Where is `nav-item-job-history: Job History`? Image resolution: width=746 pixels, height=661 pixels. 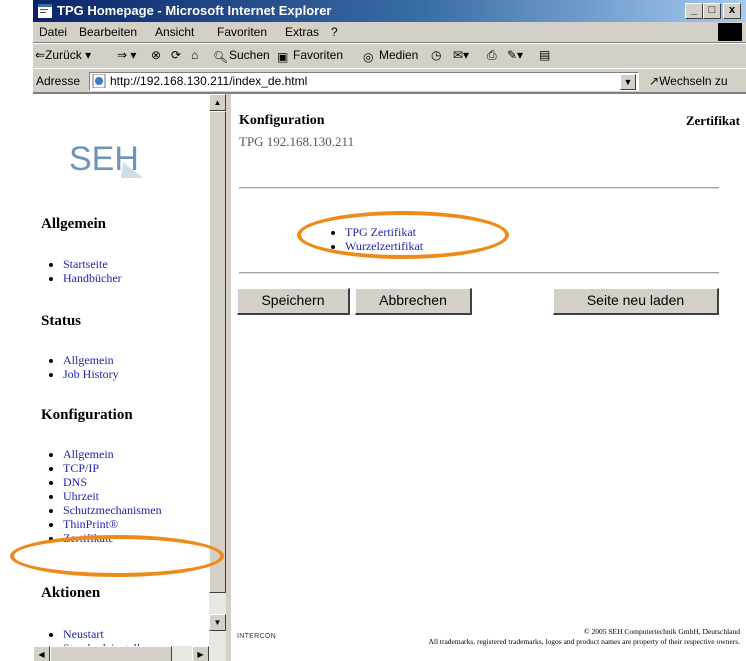
nav-item-job-history: Job History is located at coordinates (91, 374).